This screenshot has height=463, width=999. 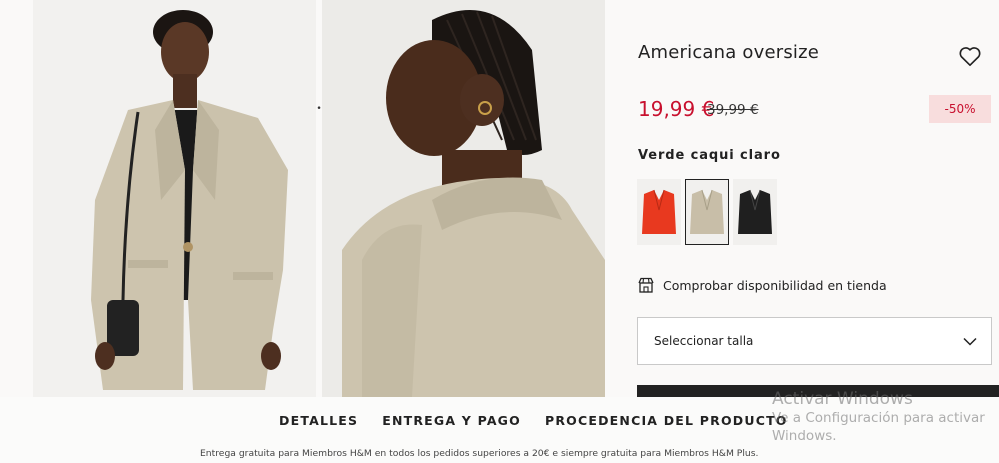 What do you see at coordinates (646, 285) in the screenshot?
I see `store-icon` at bounding box center [646, 285].